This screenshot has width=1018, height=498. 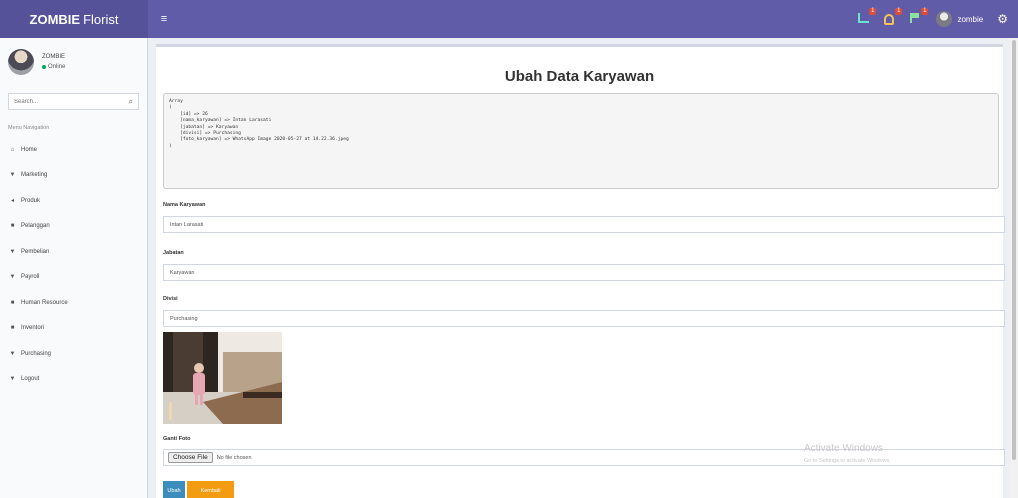 I want to click on sidebar-toggle-button: ≡, so click(x=164, y=19).